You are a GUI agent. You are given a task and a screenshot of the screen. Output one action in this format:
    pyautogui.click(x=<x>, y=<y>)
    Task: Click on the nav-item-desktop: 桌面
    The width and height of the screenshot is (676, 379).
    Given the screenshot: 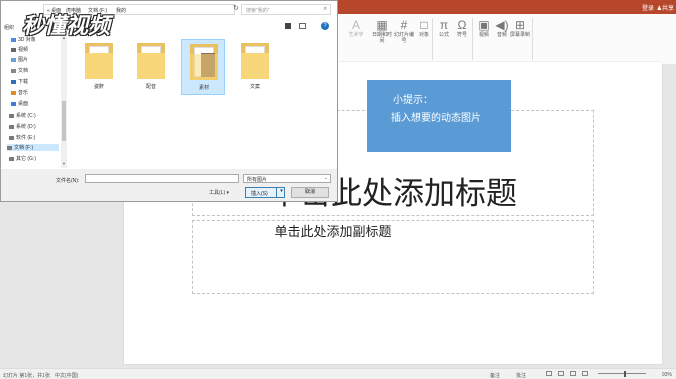 What is the action you would take?
    pyautogui.click(x=19, y=103)
    